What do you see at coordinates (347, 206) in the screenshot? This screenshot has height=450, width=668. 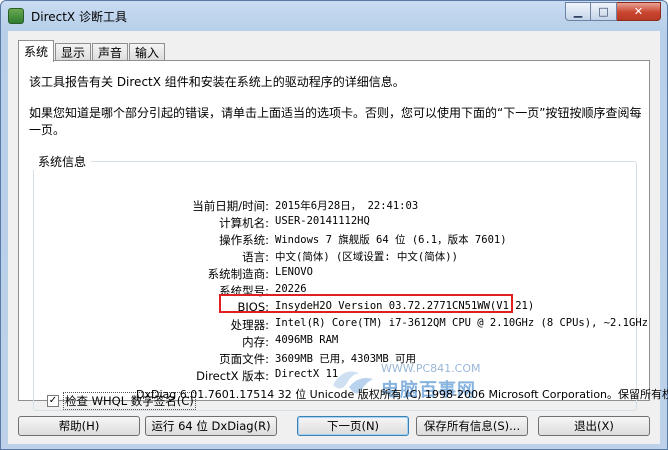 I see `info-value: 2015年6月28日， 22:41:03` at bounding box center [347, 206].